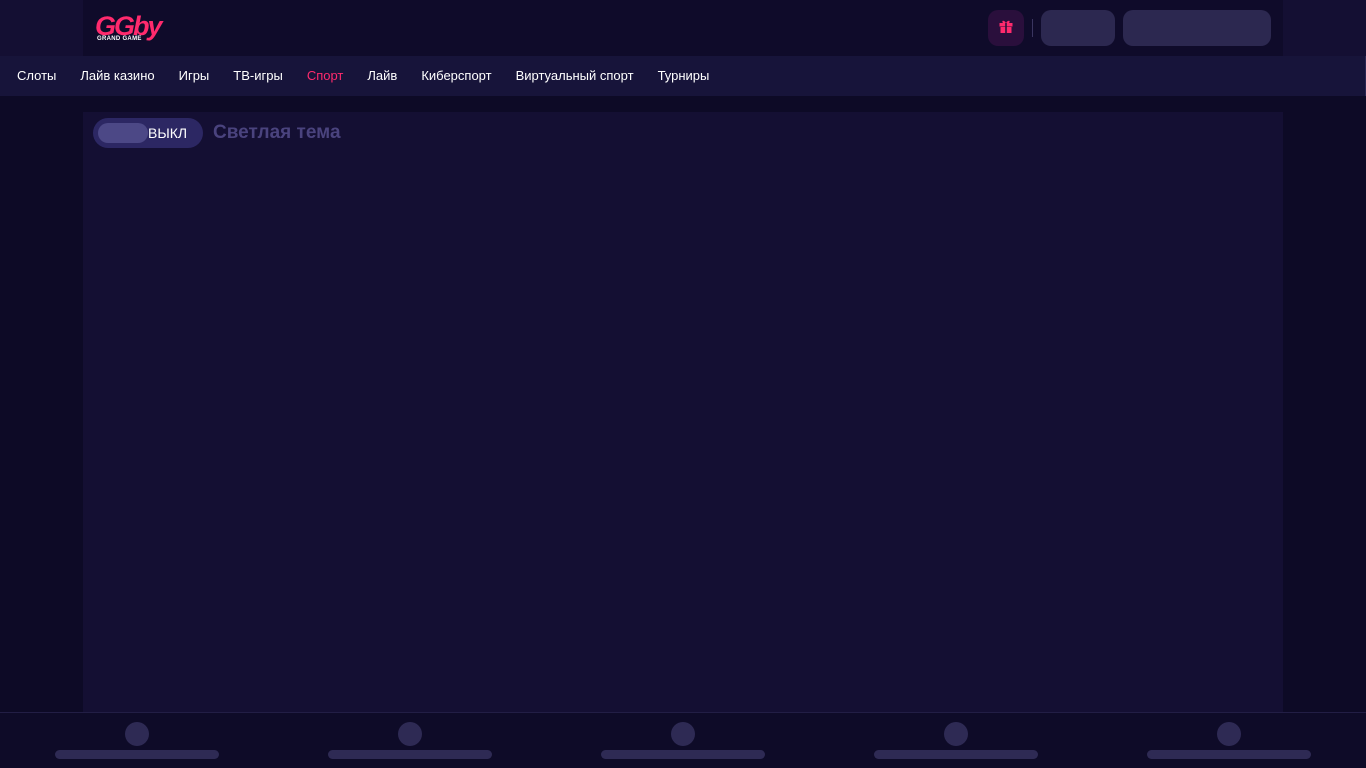 The width and height of the screenshot is (1366, 768). I want to click on header-container: GGby GRAND GAME, so click(683, 28).